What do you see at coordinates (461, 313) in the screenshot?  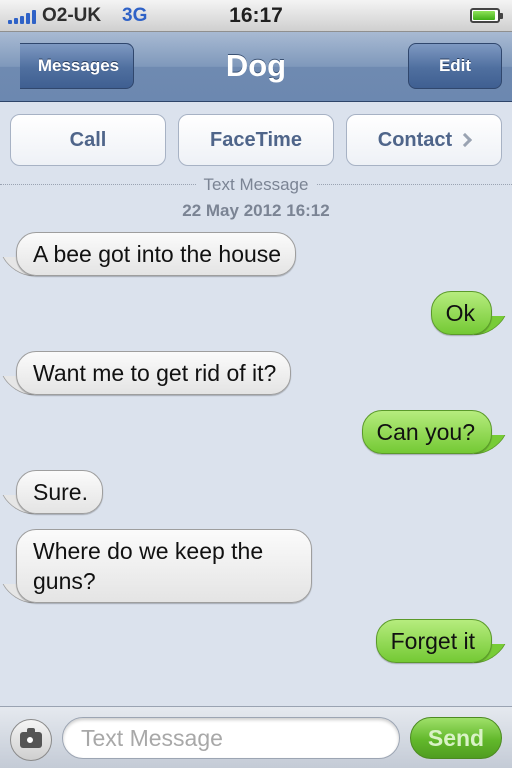 I see `message-outgoing: Ok` at bounding box center [461, 313].